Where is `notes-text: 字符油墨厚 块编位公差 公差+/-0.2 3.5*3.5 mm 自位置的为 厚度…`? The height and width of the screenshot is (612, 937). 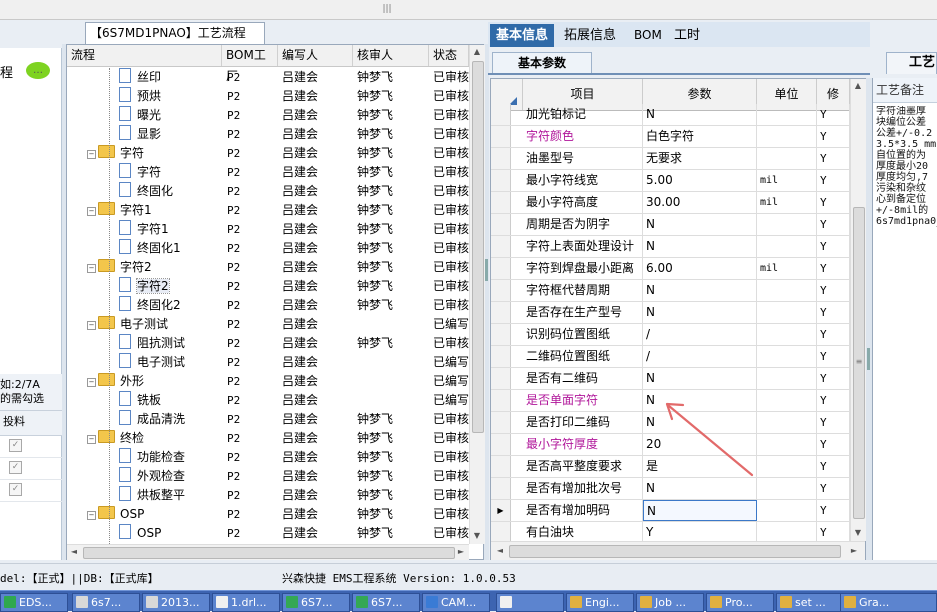
notes-text: 字符油墨厚 块编位公差 公差+/-0.2 3.5*3.5 mm 自位置的为 厚度… is located at coordinates (906, 166).